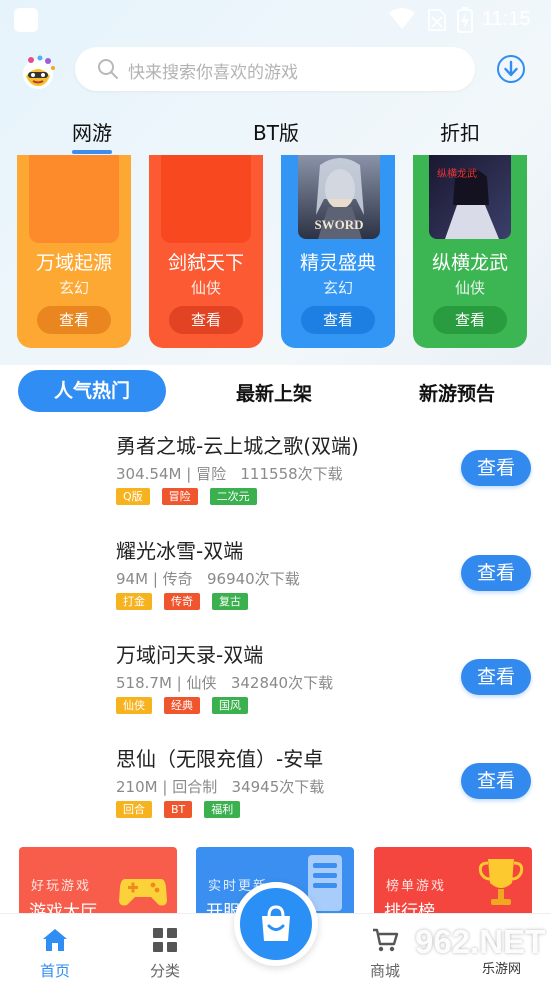 Image resolution: width=551 pixels, height=981 pixels. What do you see at coordinates (402, 18) in the screenshot?
I see `wifi-icon` at bounding box center [402, 18].